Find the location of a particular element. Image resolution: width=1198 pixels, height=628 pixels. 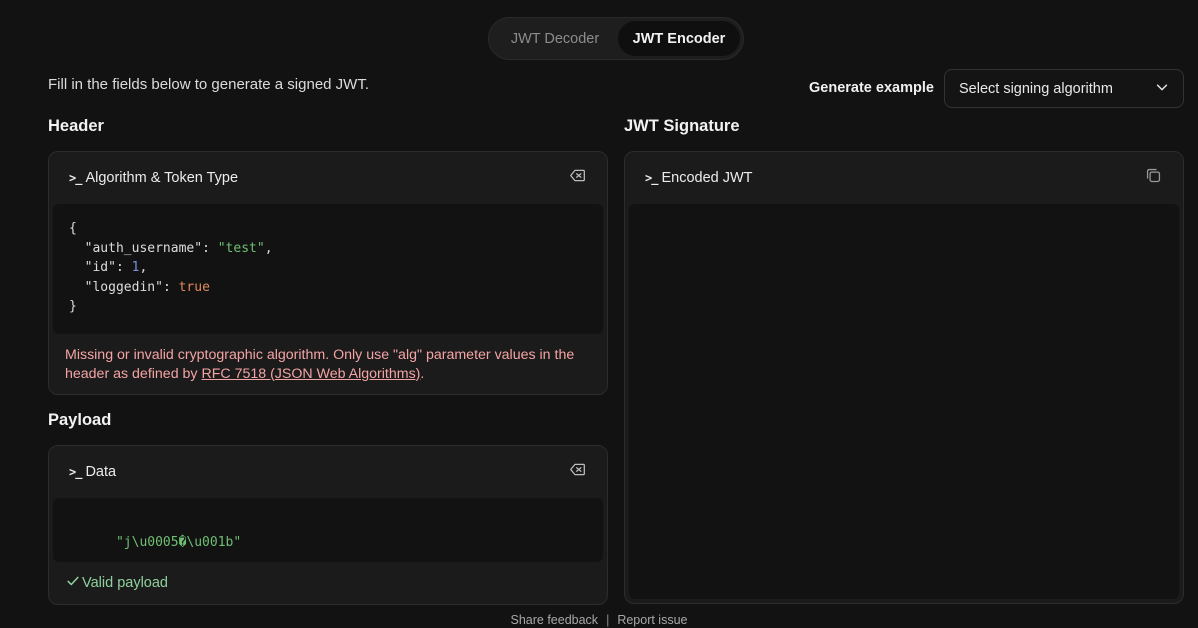

payload-panel-head: >_ Data is located at coordinates (328, 472).